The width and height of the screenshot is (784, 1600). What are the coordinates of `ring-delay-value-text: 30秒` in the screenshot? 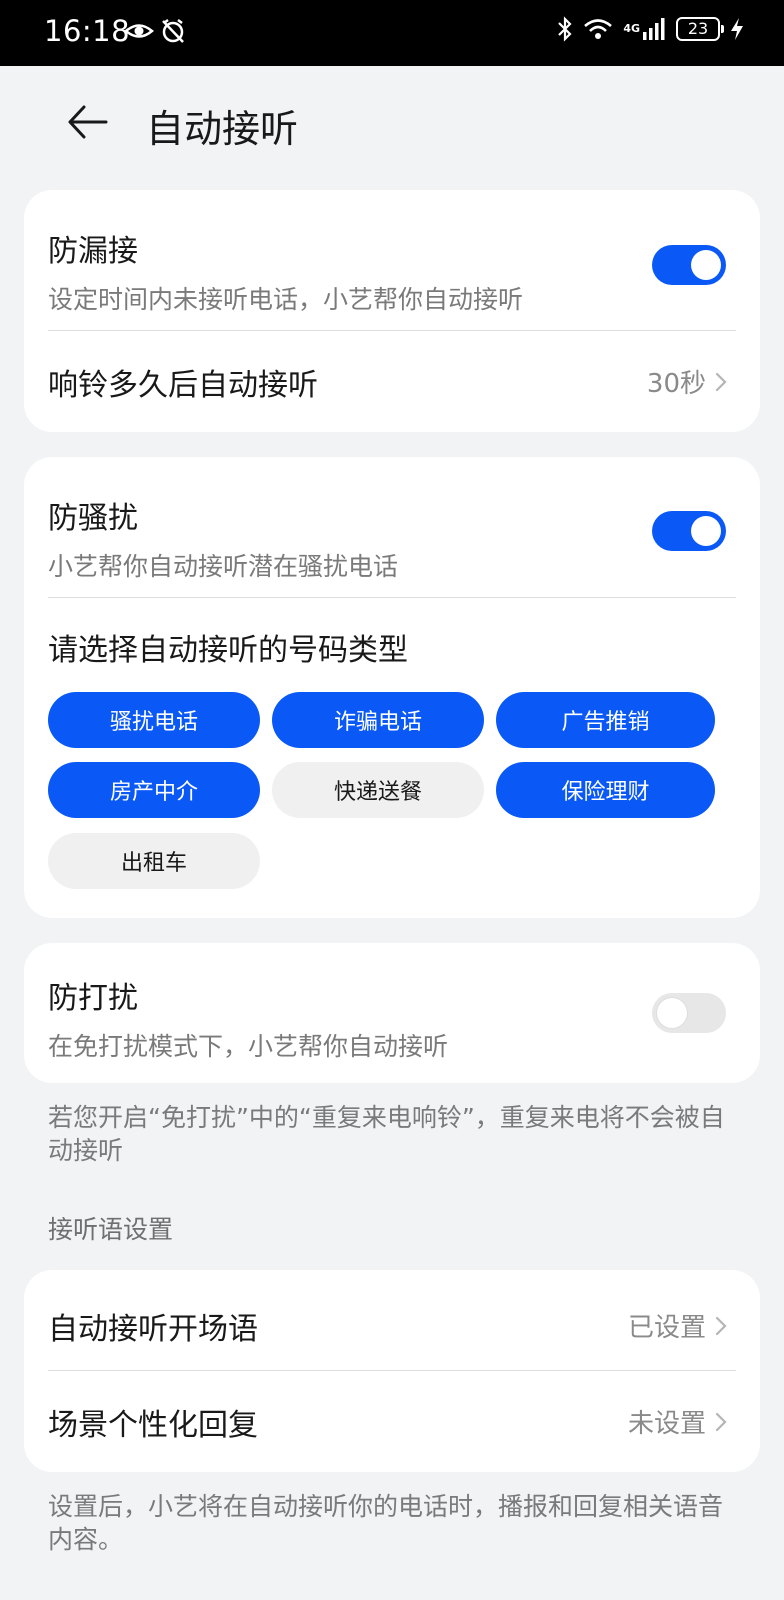 It's located at (676, 384).